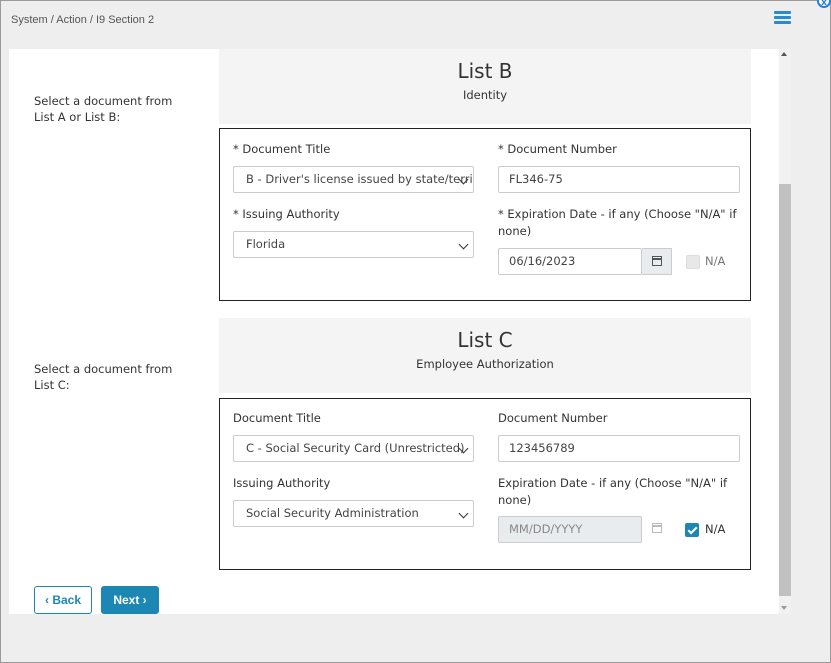  I want to click on list-c-header: List C Employee Authorization, so click(485, 355).